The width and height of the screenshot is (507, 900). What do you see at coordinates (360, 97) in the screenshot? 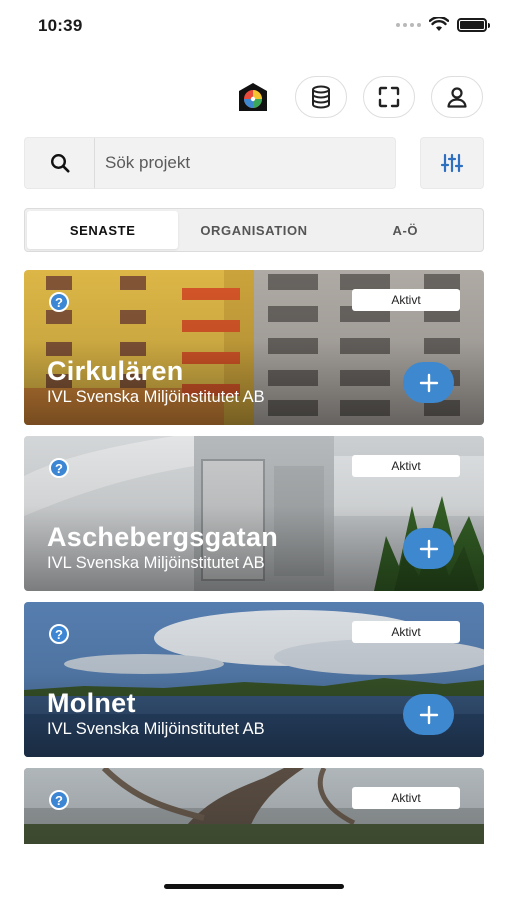
I see `top-toolbar` at bounding box center [360, 97].